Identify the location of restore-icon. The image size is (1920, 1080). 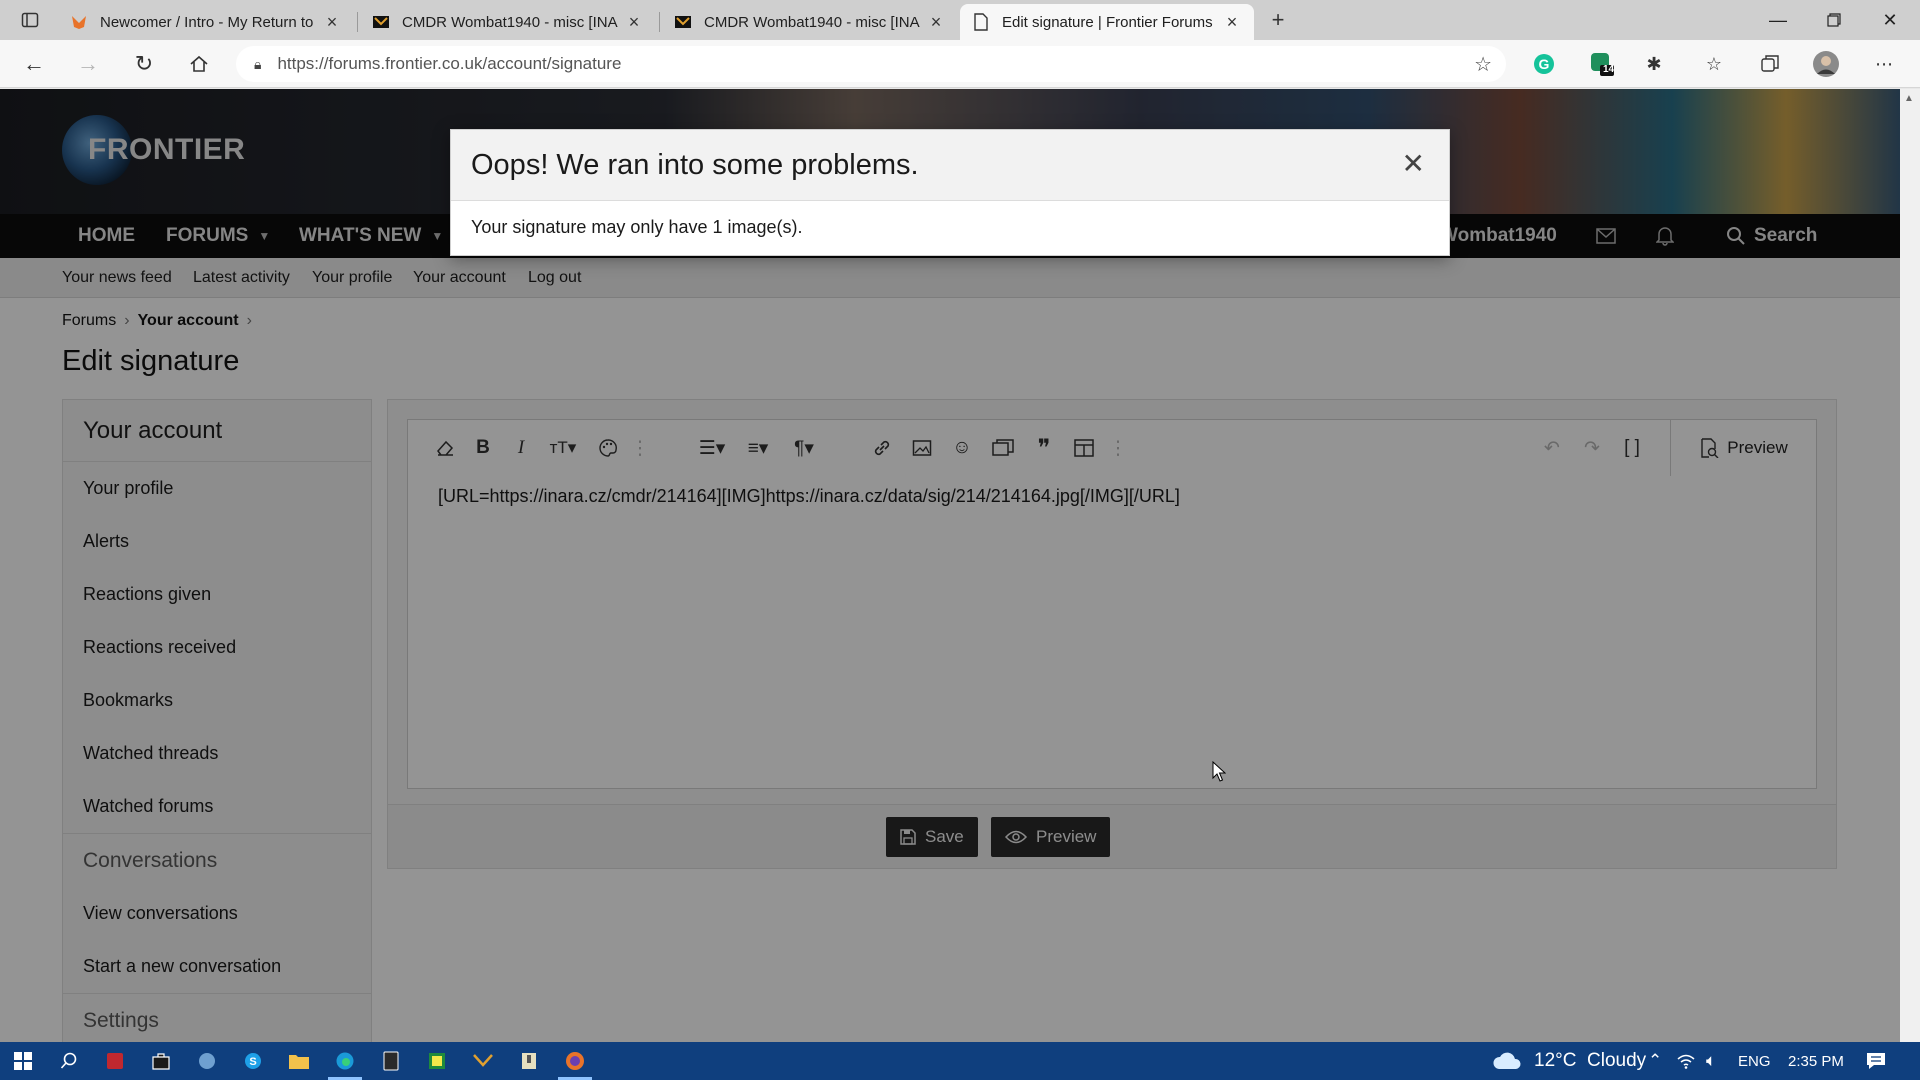
(1834, 20).